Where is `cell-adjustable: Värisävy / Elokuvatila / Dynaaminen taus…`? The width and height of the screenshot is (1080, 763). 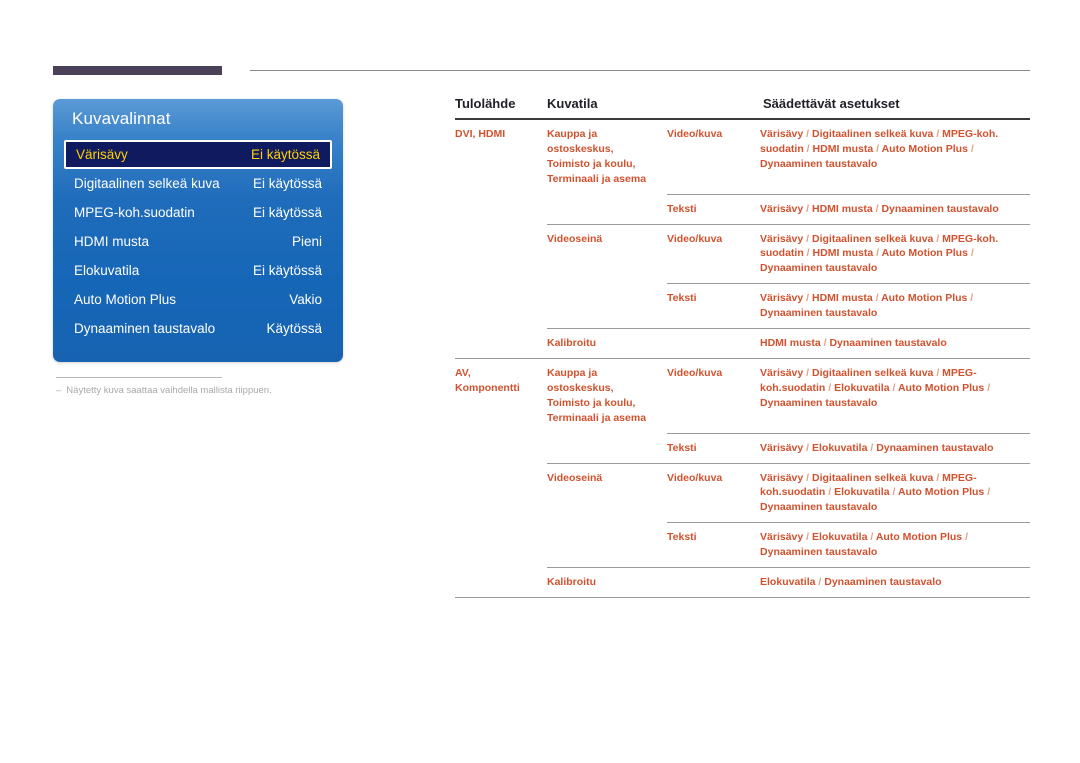
cell-adjustable: Värisävy / Elokuvatila / Dynaaminen taus… is located at coordinates (877, 447).